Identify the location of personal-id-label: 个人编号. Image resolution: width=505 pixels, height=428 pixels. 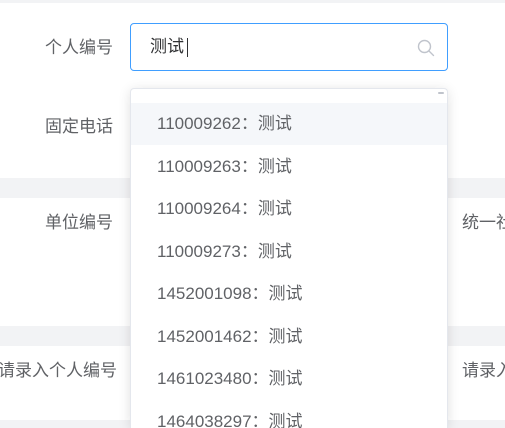
(79, 47).